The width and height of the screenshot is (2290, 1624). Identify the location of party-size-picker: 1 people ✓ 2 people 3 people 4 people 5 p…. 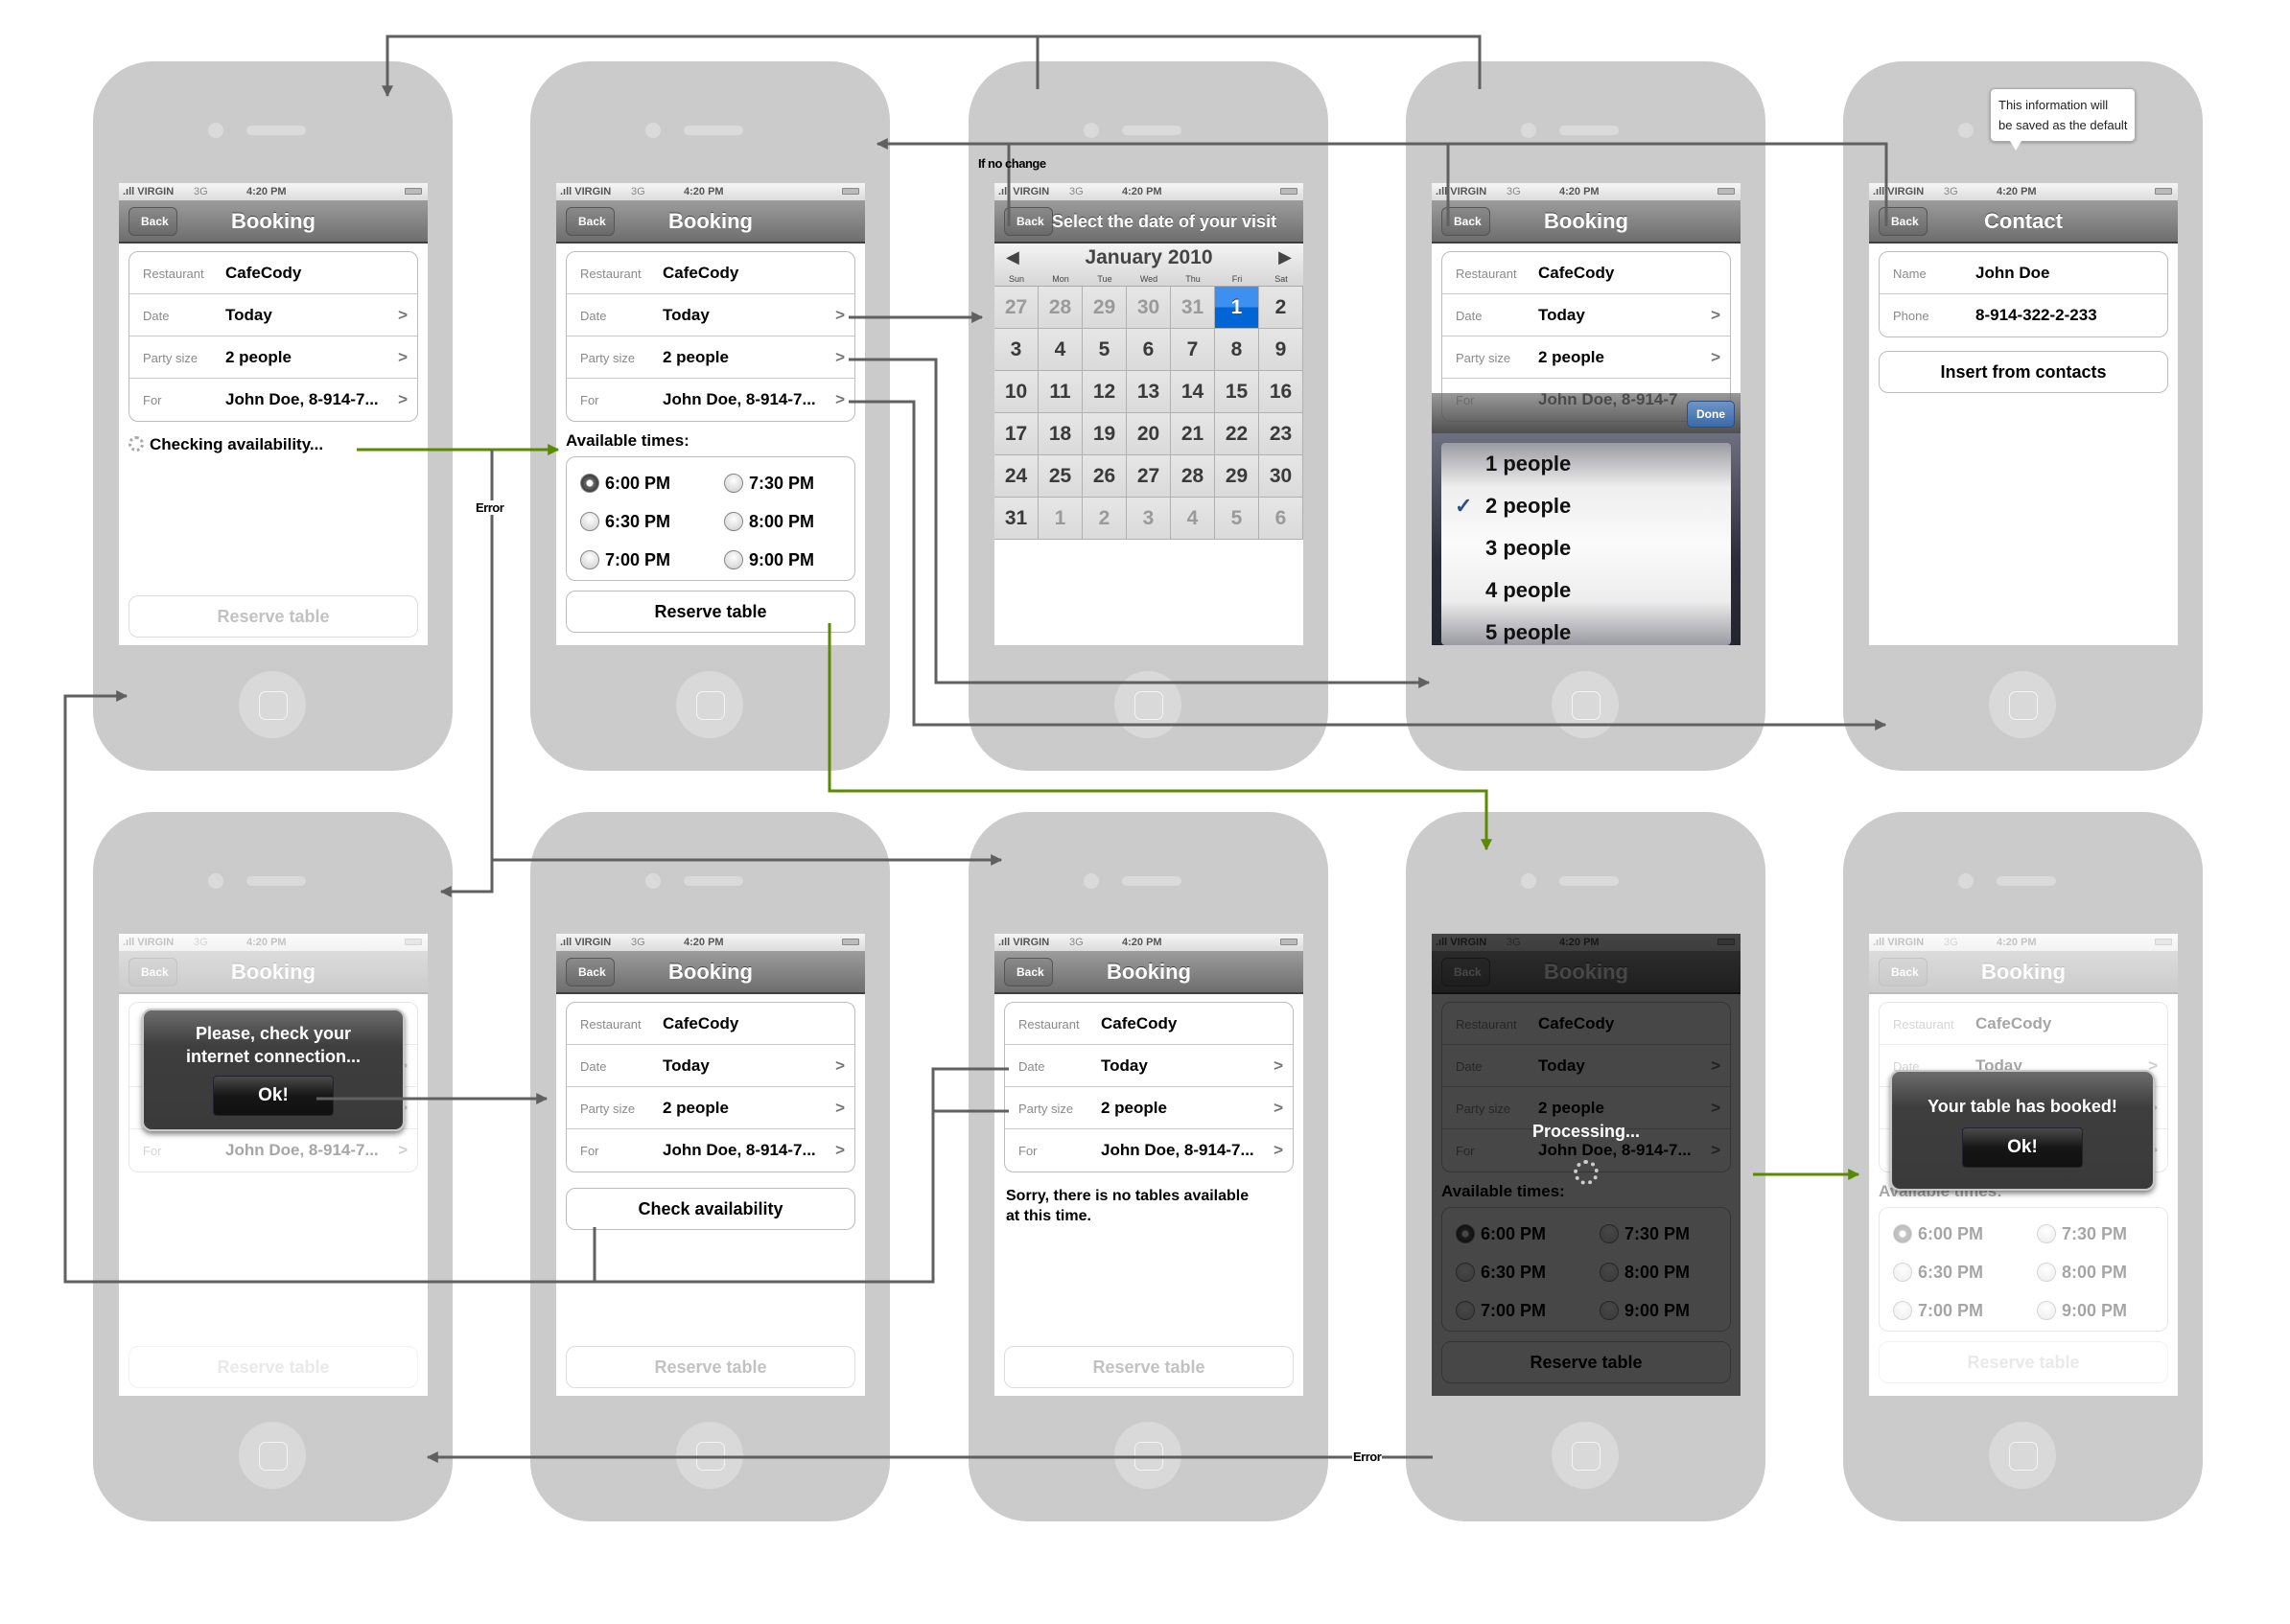
(1586, 539).